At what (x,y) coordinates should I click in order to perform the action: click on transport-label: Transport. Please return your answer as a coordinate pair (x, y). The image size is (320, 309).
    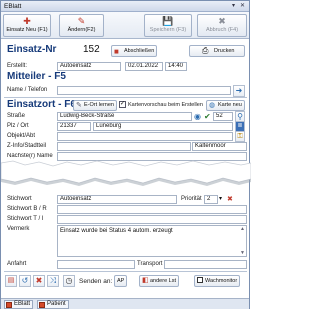
    Looking at the image, I should click on (150, 264).